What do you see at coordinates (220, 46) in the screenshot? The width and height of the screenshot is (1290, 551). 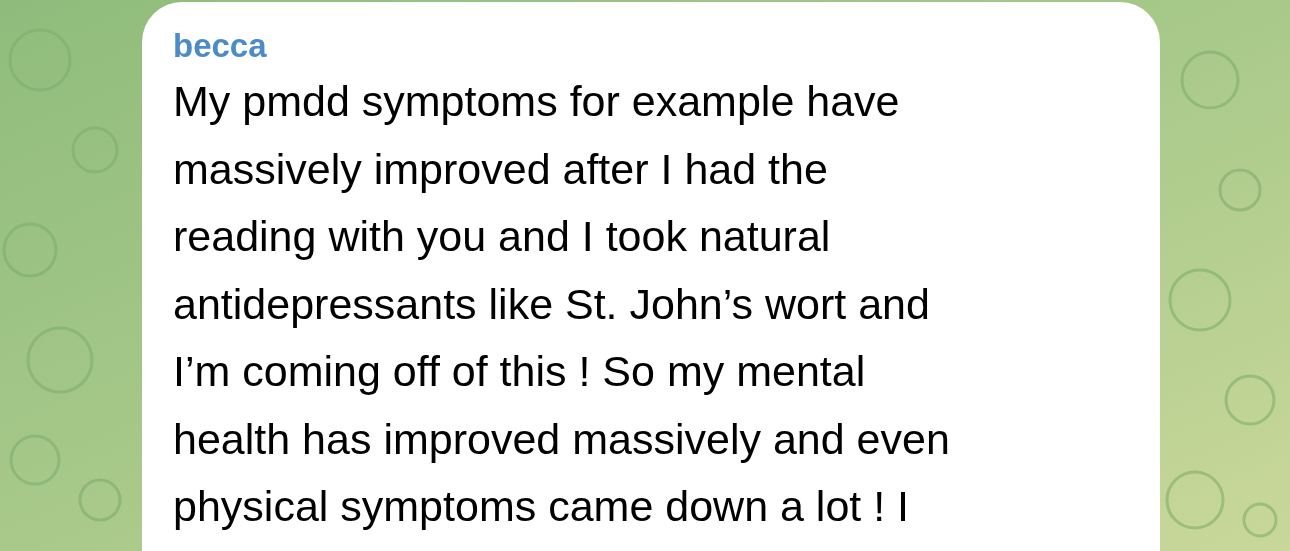 I see `sender-name: becca` at bounding box center [220, 46].